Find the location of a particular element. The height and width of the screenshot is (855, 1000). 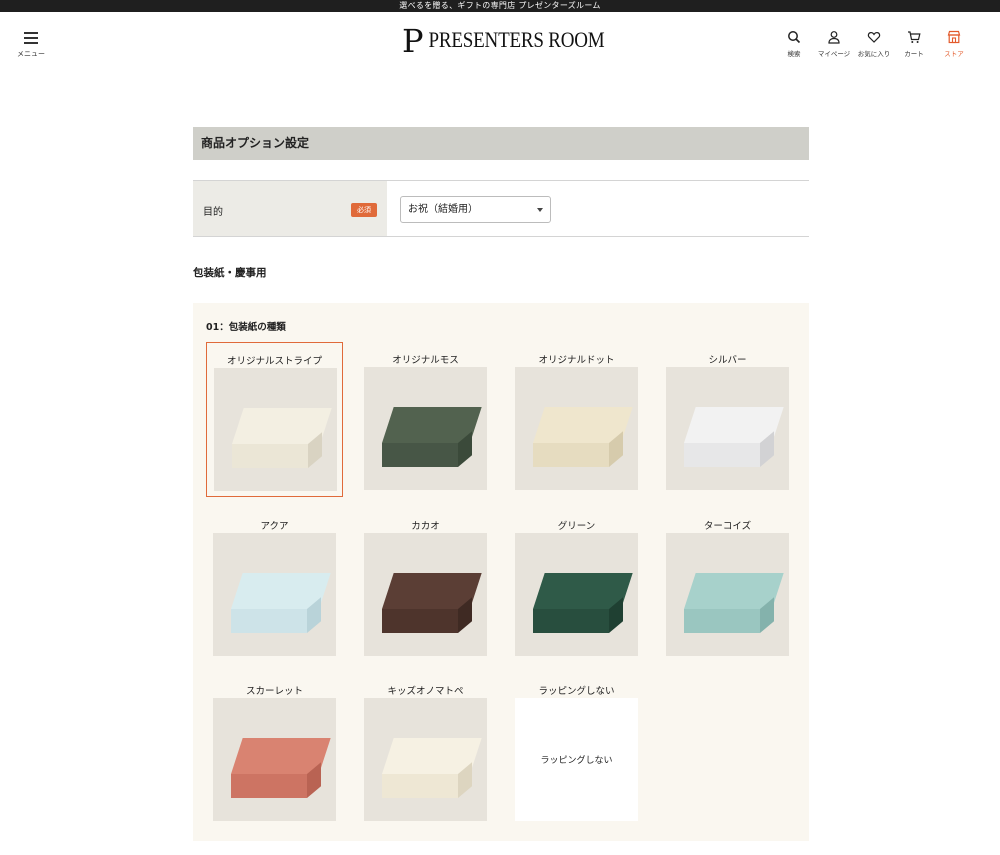

wrapping-option: アクア is located at coordinates (274, 585).